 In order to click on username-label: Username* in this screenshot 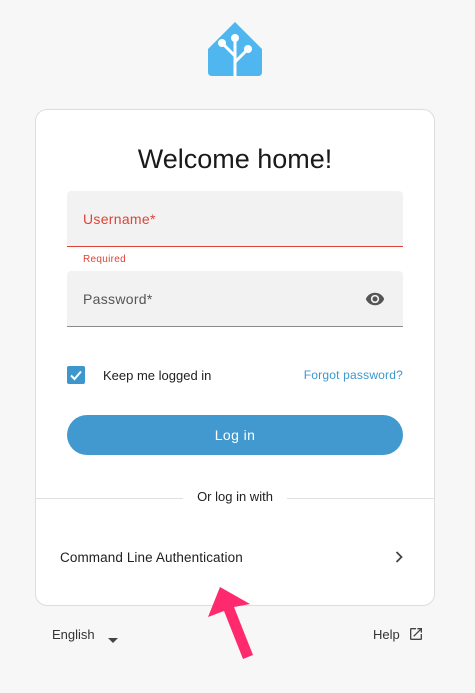, I will do `click(119, 219)`.